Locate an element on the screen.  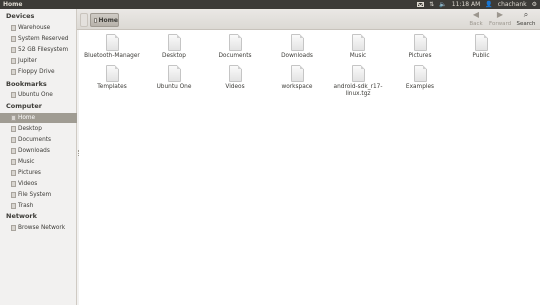
file-item-desktop: Desktop is located at coordinates (174, 47).